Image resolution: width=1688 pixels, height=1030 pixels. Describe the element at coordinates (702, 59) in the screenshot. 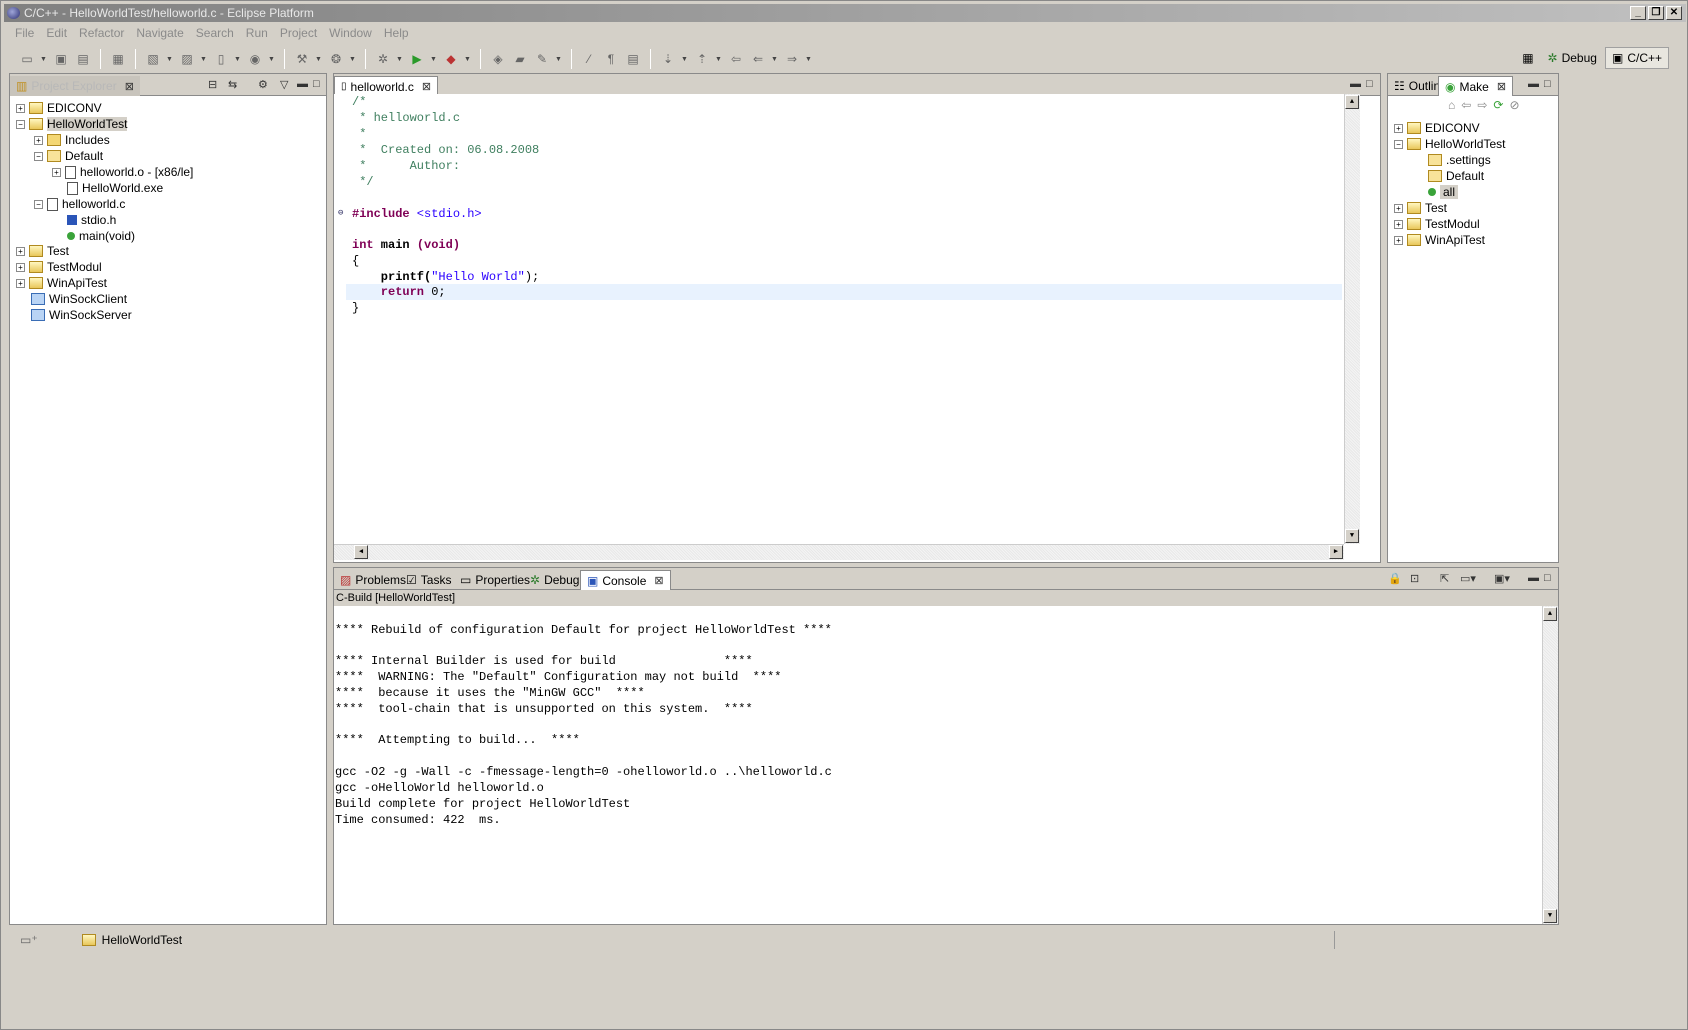

I see `prev-annotation-icon: ⇡` at that location.